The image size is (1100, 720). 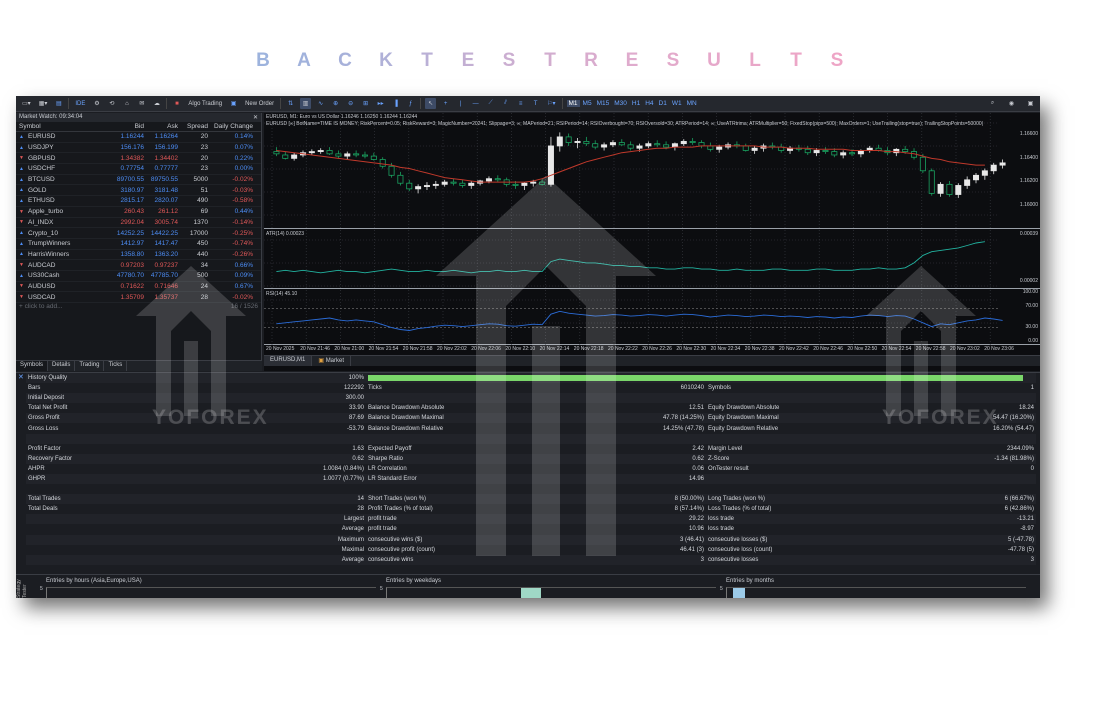 What do you see at coordinates (259, 103) in the screenshot?
I see `new-order-button: New Order` at bounding box center [259, 103].